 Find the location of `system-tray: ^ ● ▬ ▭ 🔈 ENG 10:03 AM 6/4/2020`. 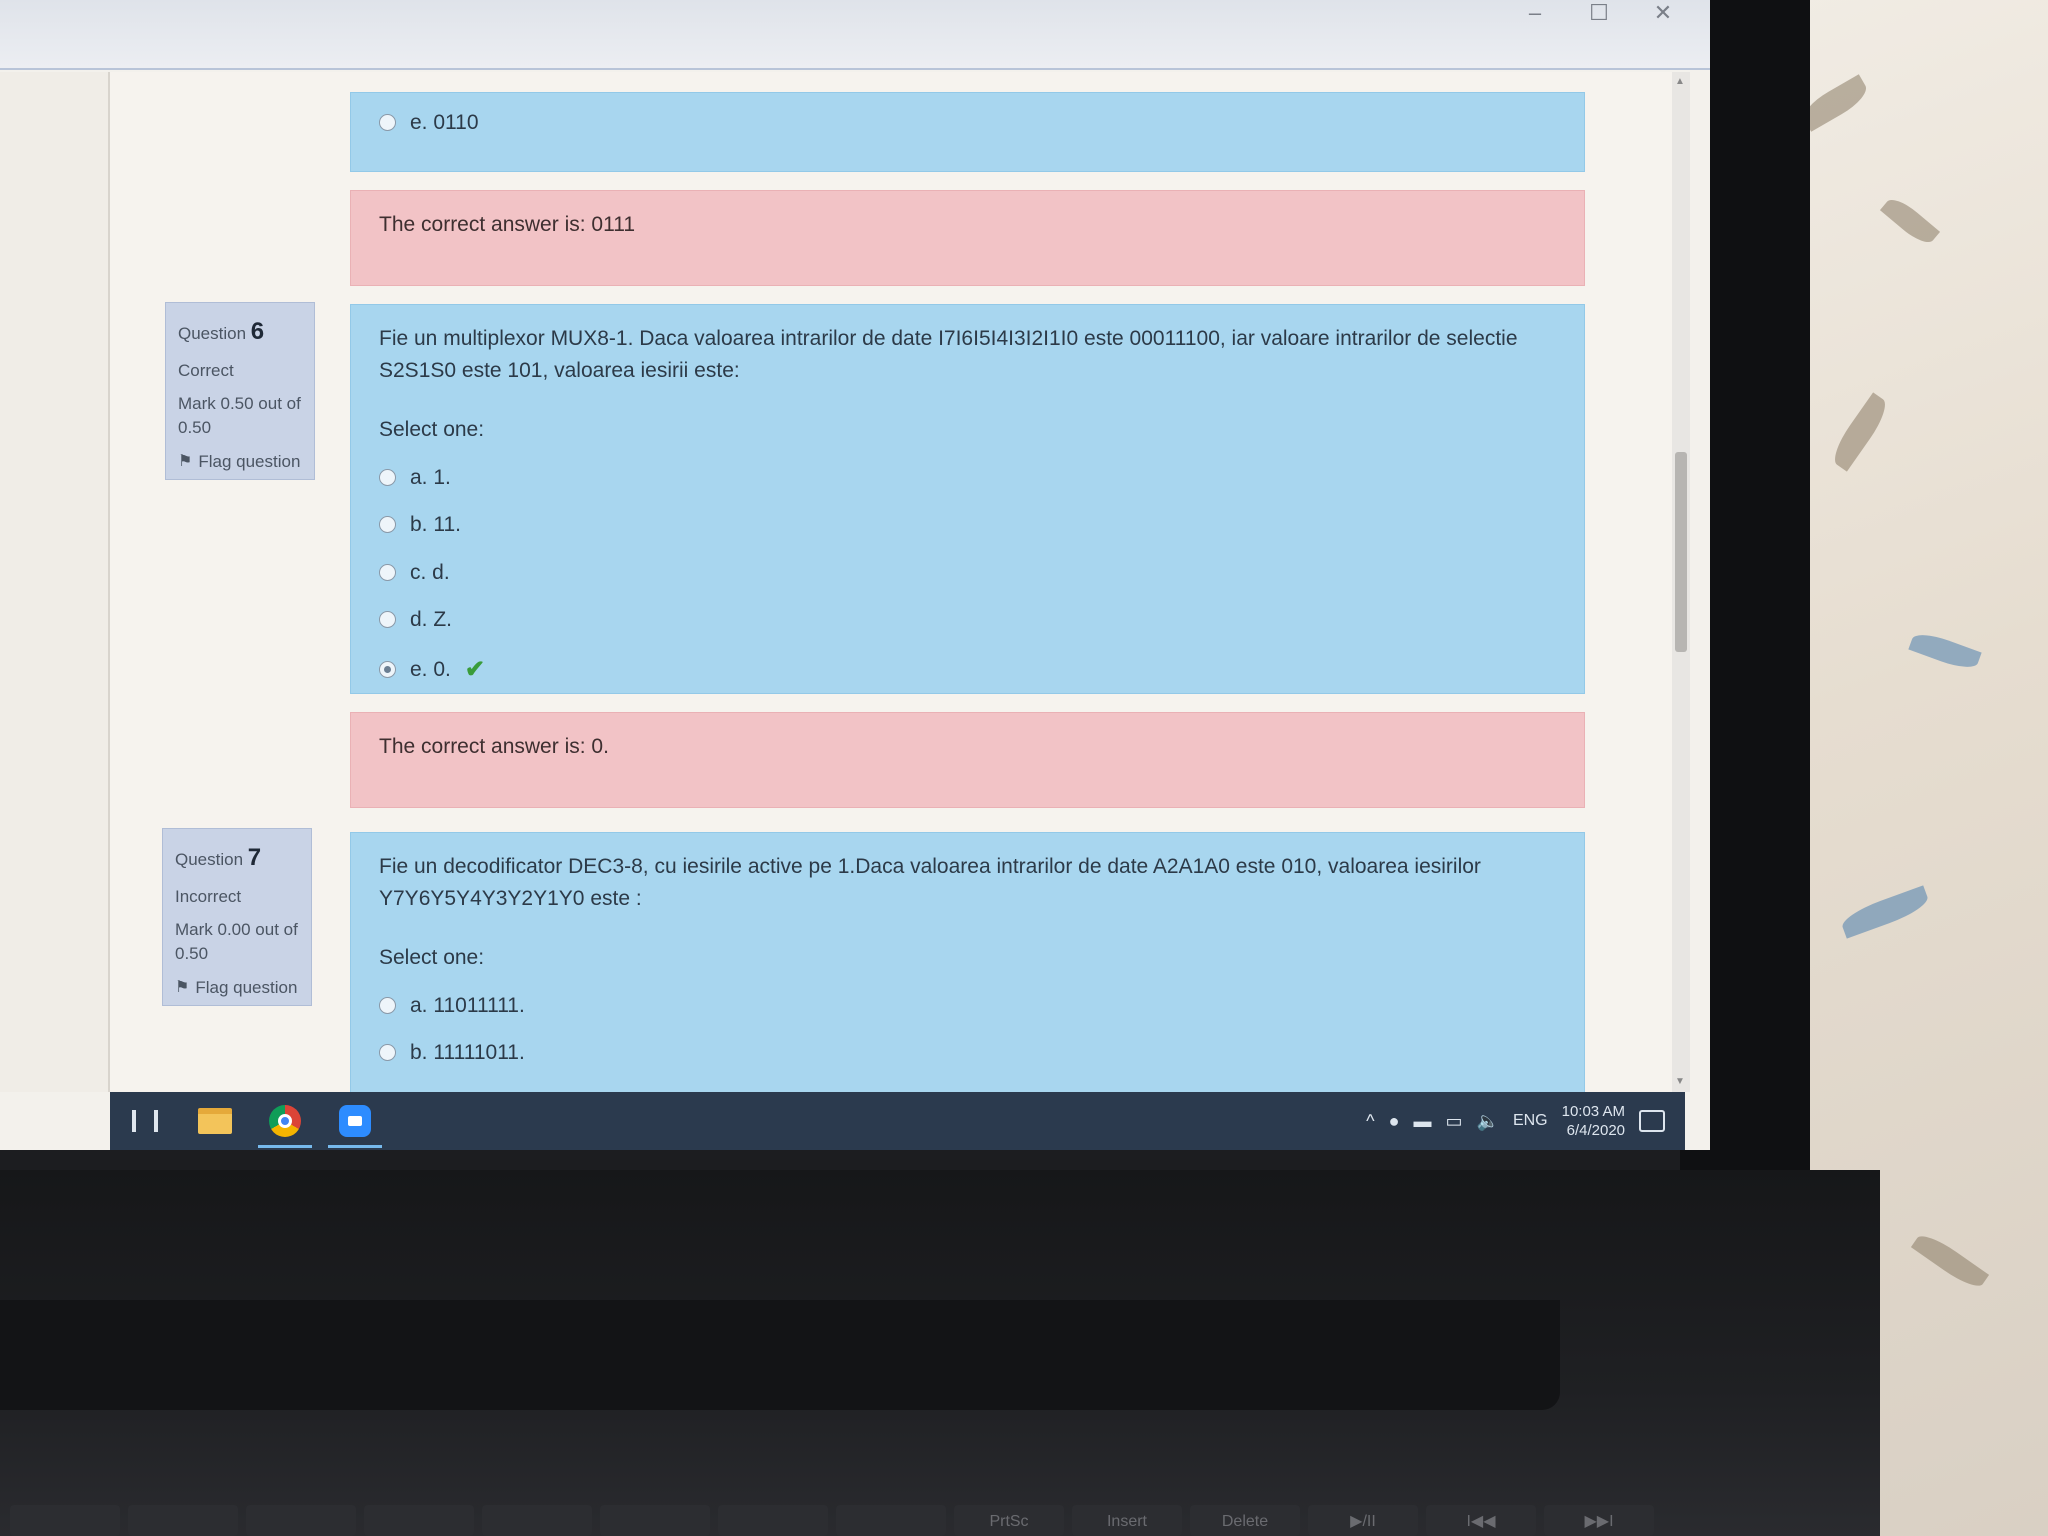

system-tray: ^ ● ▬ ▭ 🔈 ENG 10:03 AM 6/4/2020 is located at coordinates (1515, 1121).